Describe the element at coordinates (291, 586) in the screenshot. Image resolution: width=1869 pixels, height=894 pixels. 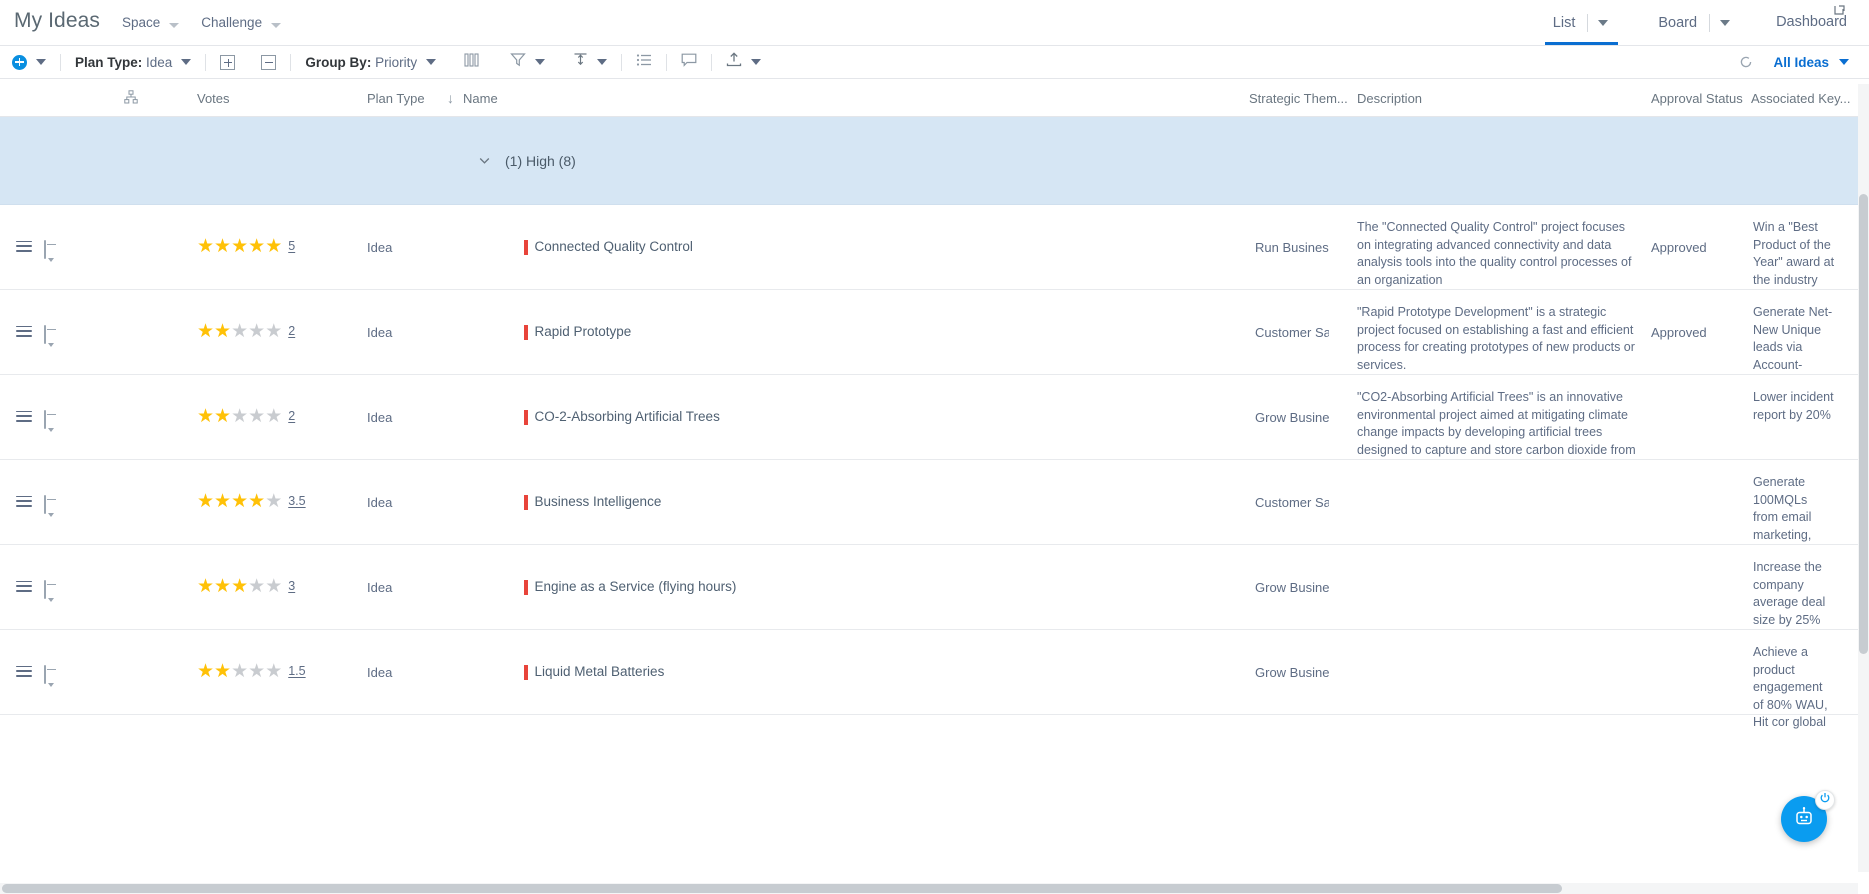
I see `vote-count: 3` at that location.